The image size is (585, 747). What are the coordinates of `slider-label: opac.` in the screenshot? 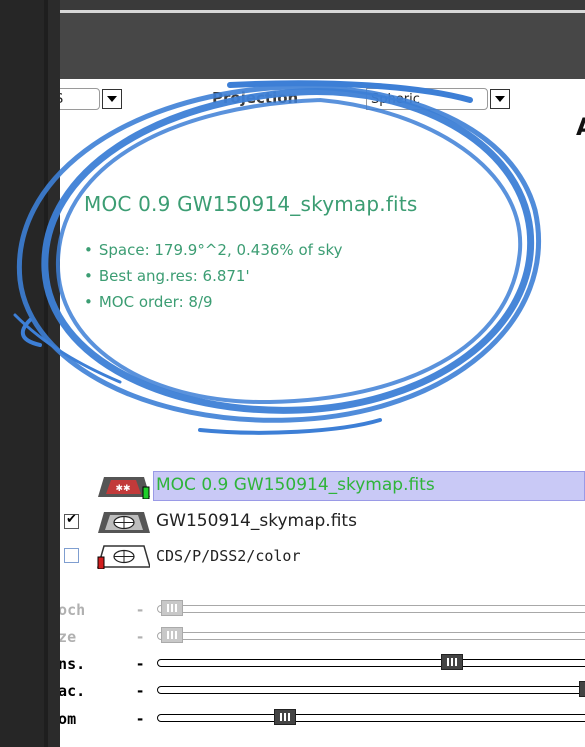 It's located at (73, 691).